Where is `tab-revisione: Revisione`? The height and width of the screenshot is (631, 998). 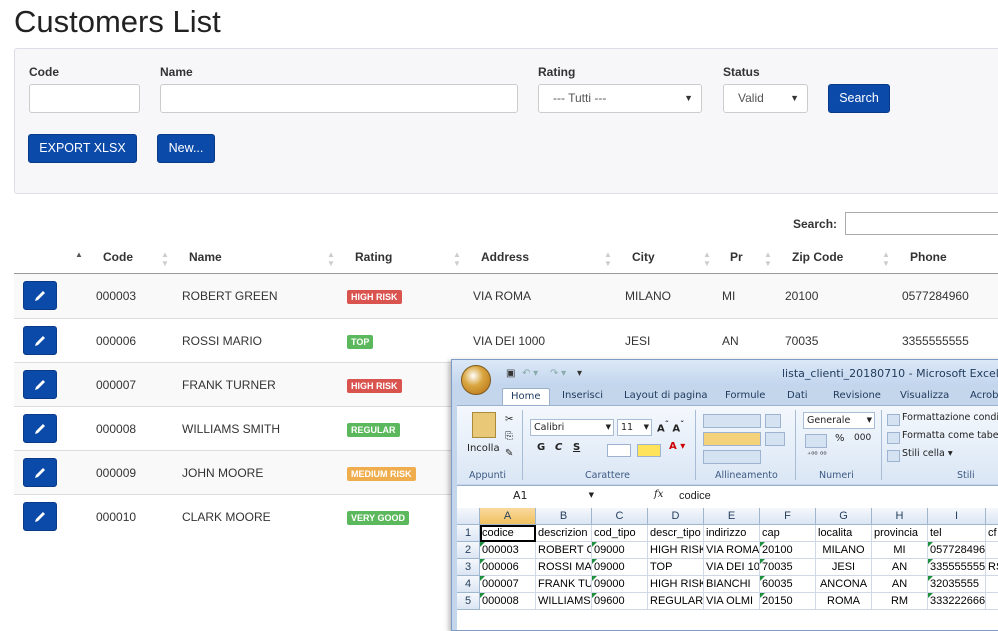 tab-revisione: Revisione is located at coordinates (857, 395).